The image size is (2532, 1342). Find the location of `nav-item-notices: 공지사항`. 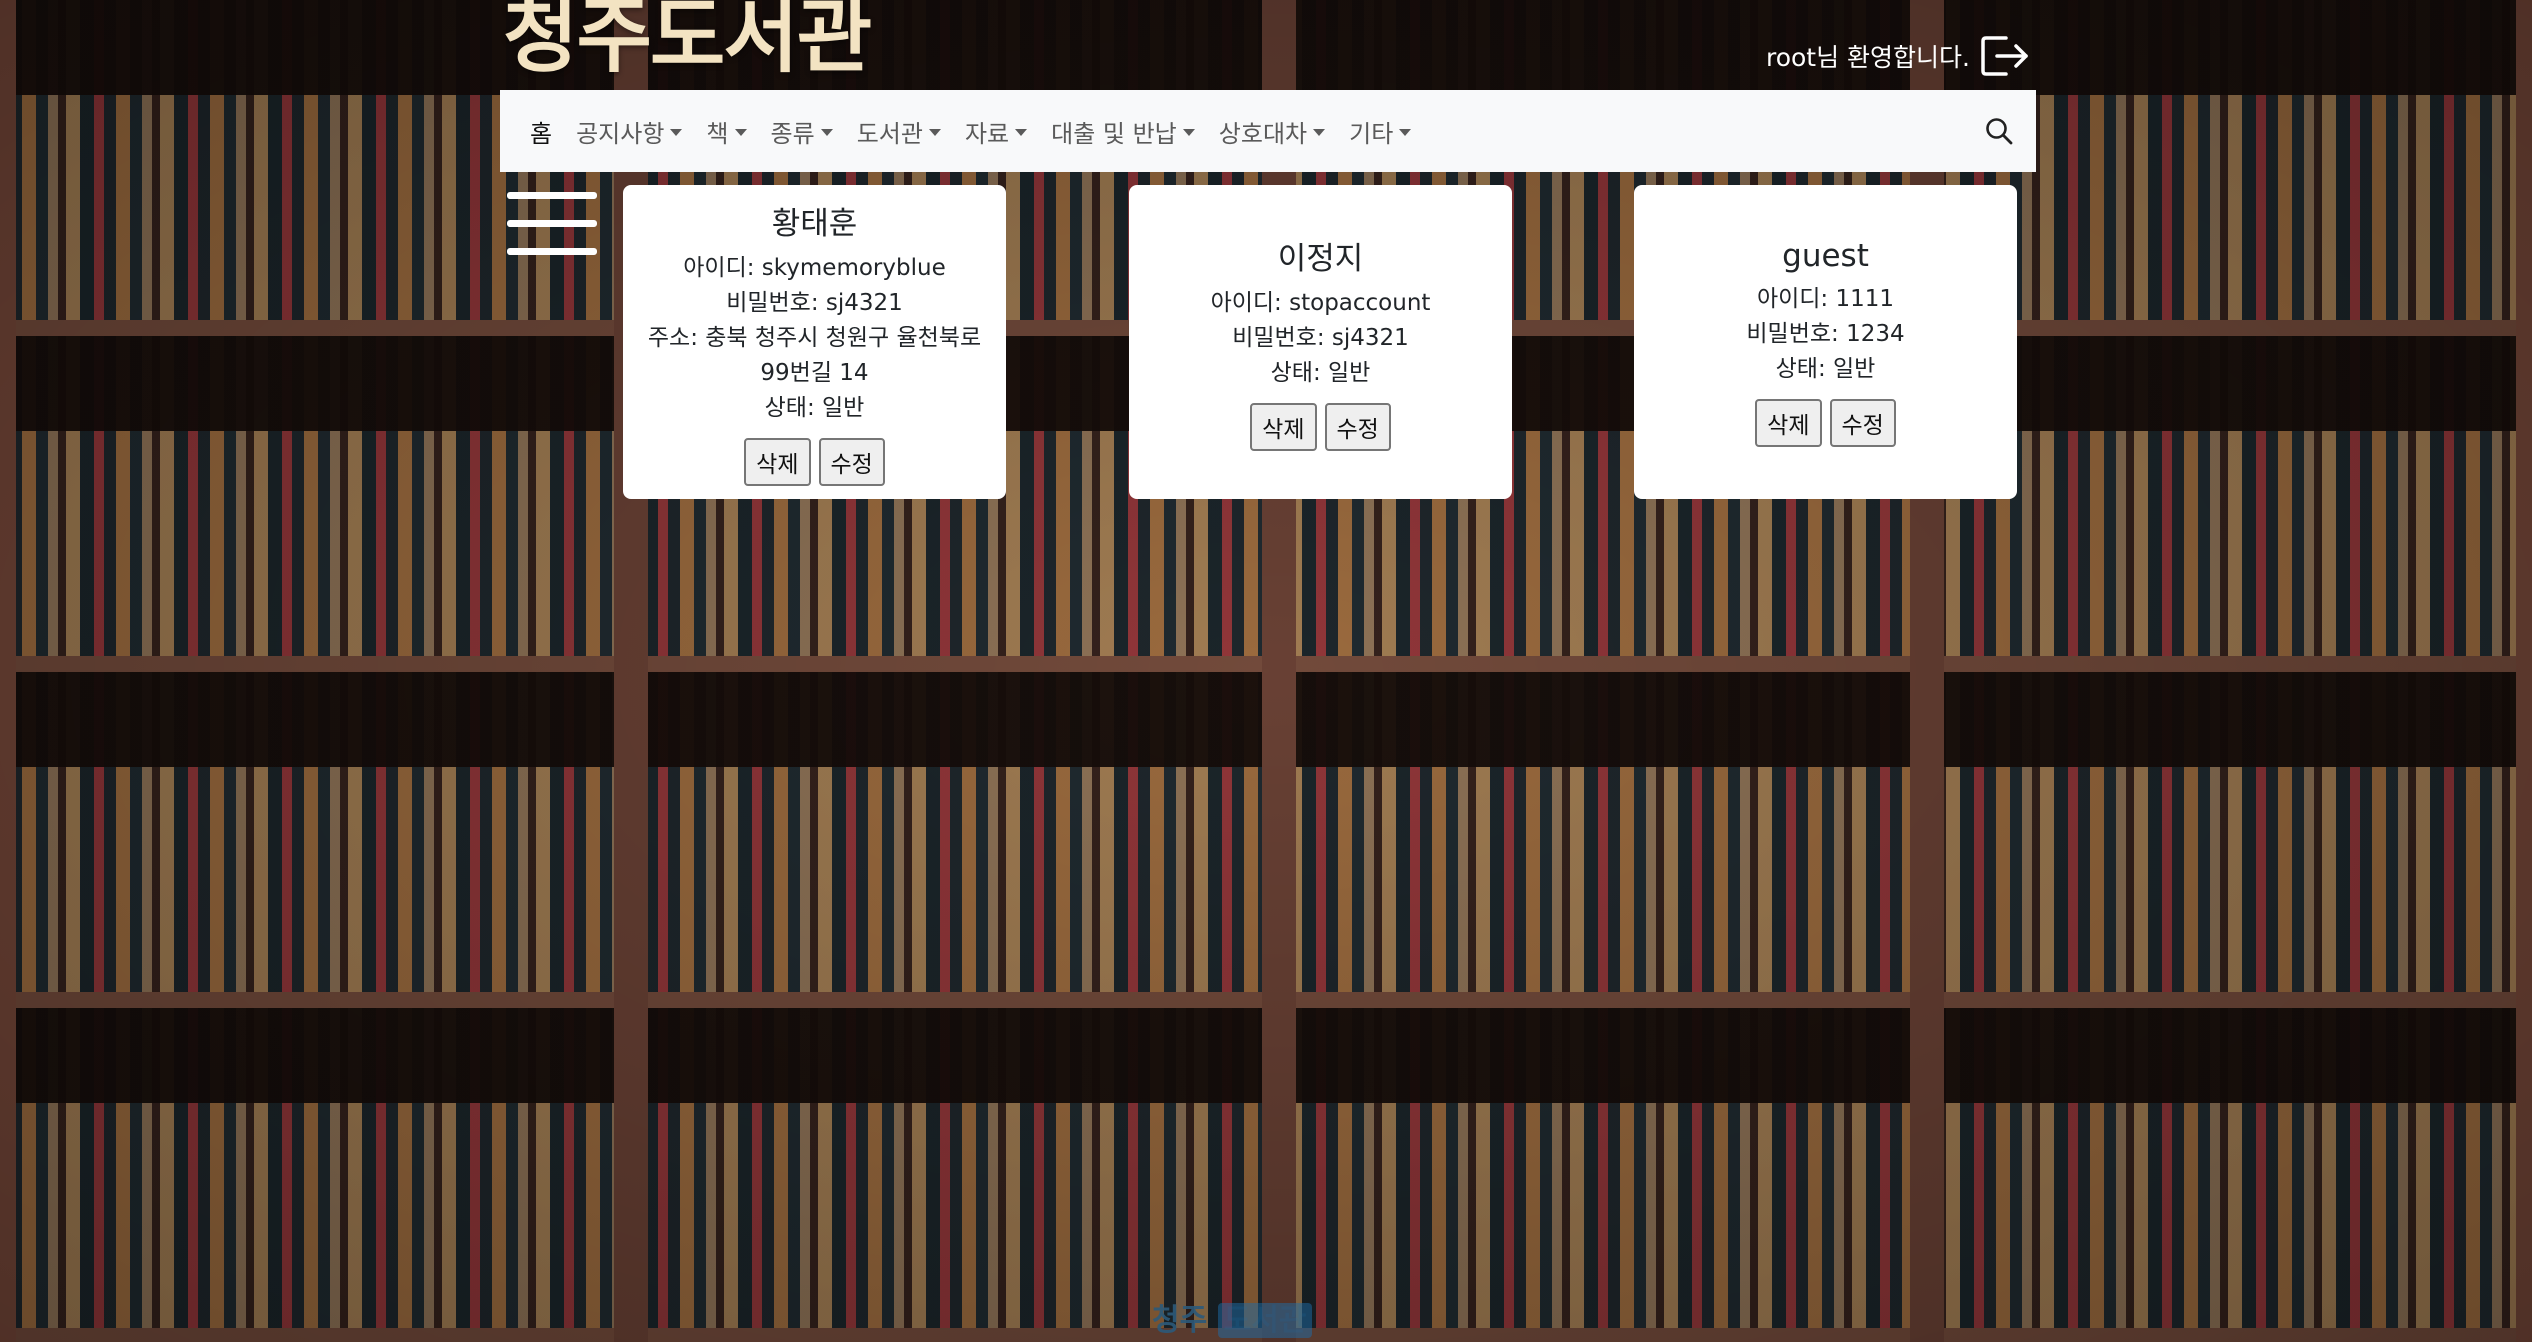

nav-item-notices: 공지사항 is located at coordinates (629, 131).